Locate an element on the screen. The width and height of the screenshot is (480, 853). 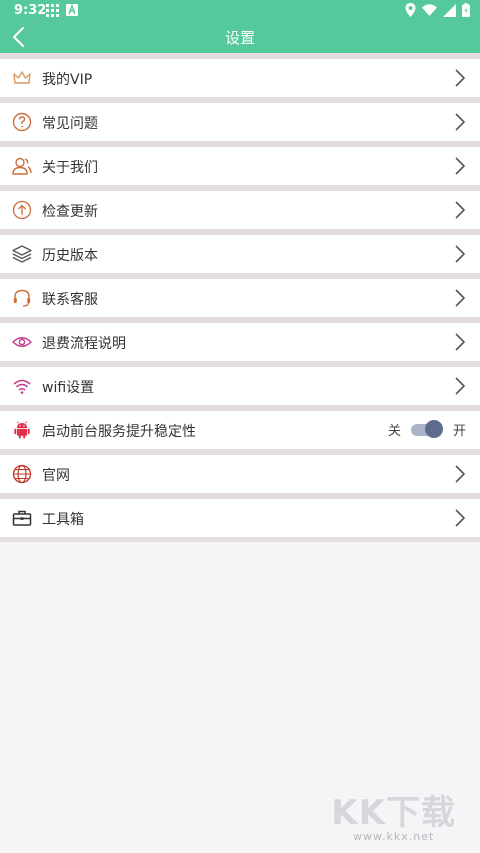
battery-icon is located at coordinates (466, 12).